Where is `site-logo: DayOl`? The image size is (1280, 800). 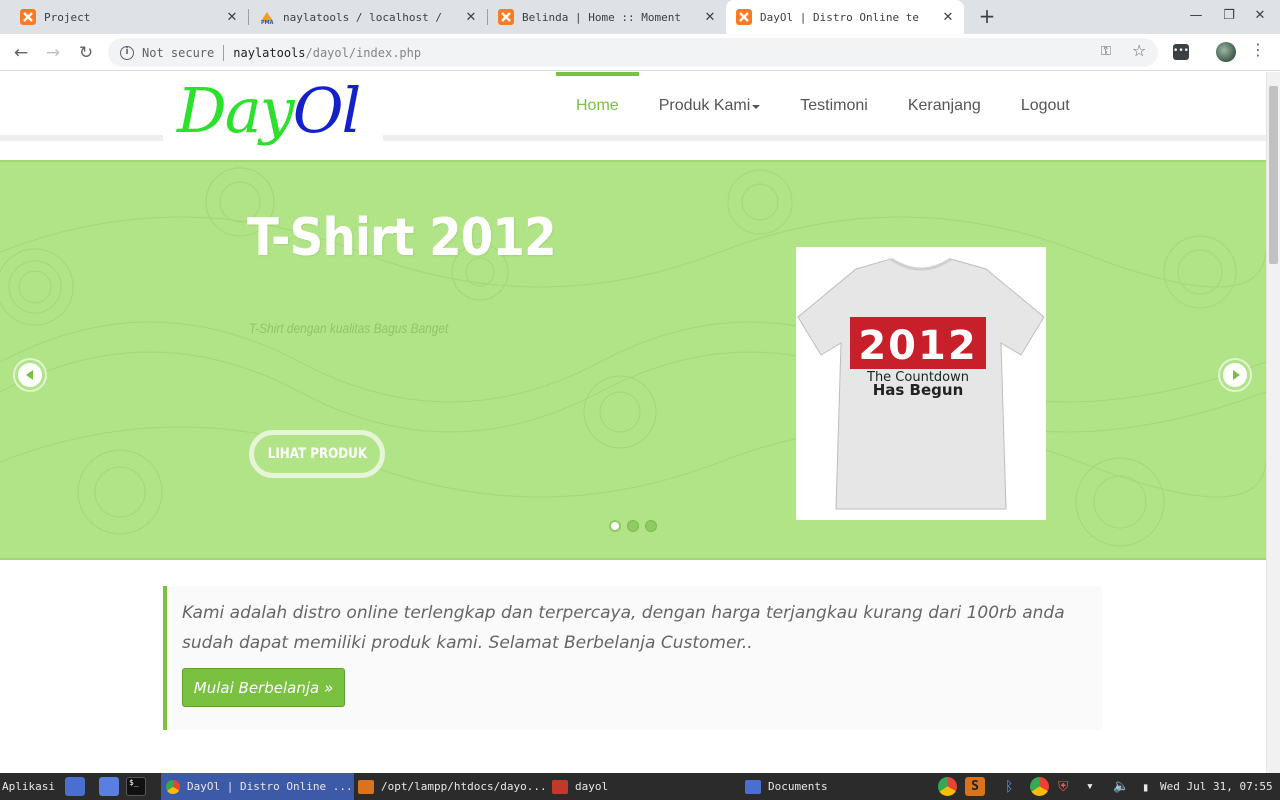 site-logo: DayOl is located at coordinates (273, 116).